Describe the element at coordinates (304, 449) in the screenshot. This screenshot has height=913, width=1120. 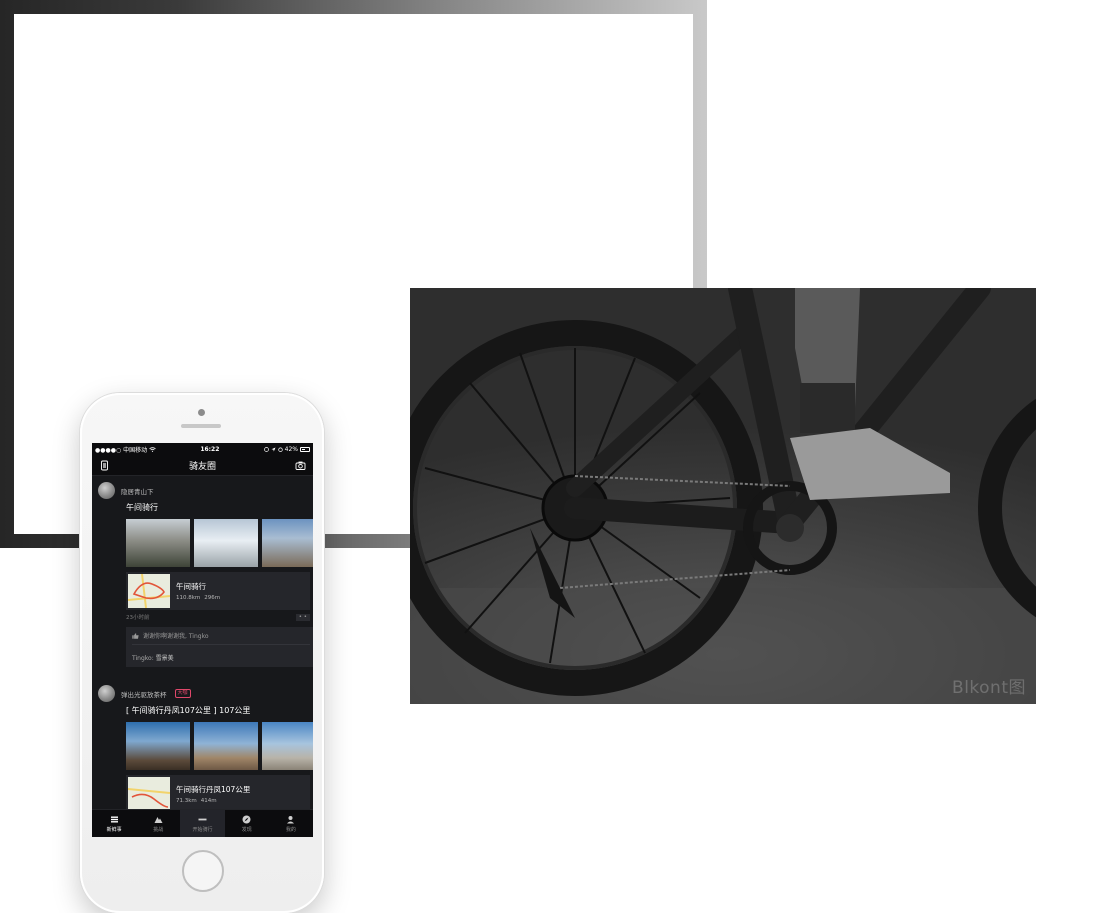
I see `battery-icon` at that location.